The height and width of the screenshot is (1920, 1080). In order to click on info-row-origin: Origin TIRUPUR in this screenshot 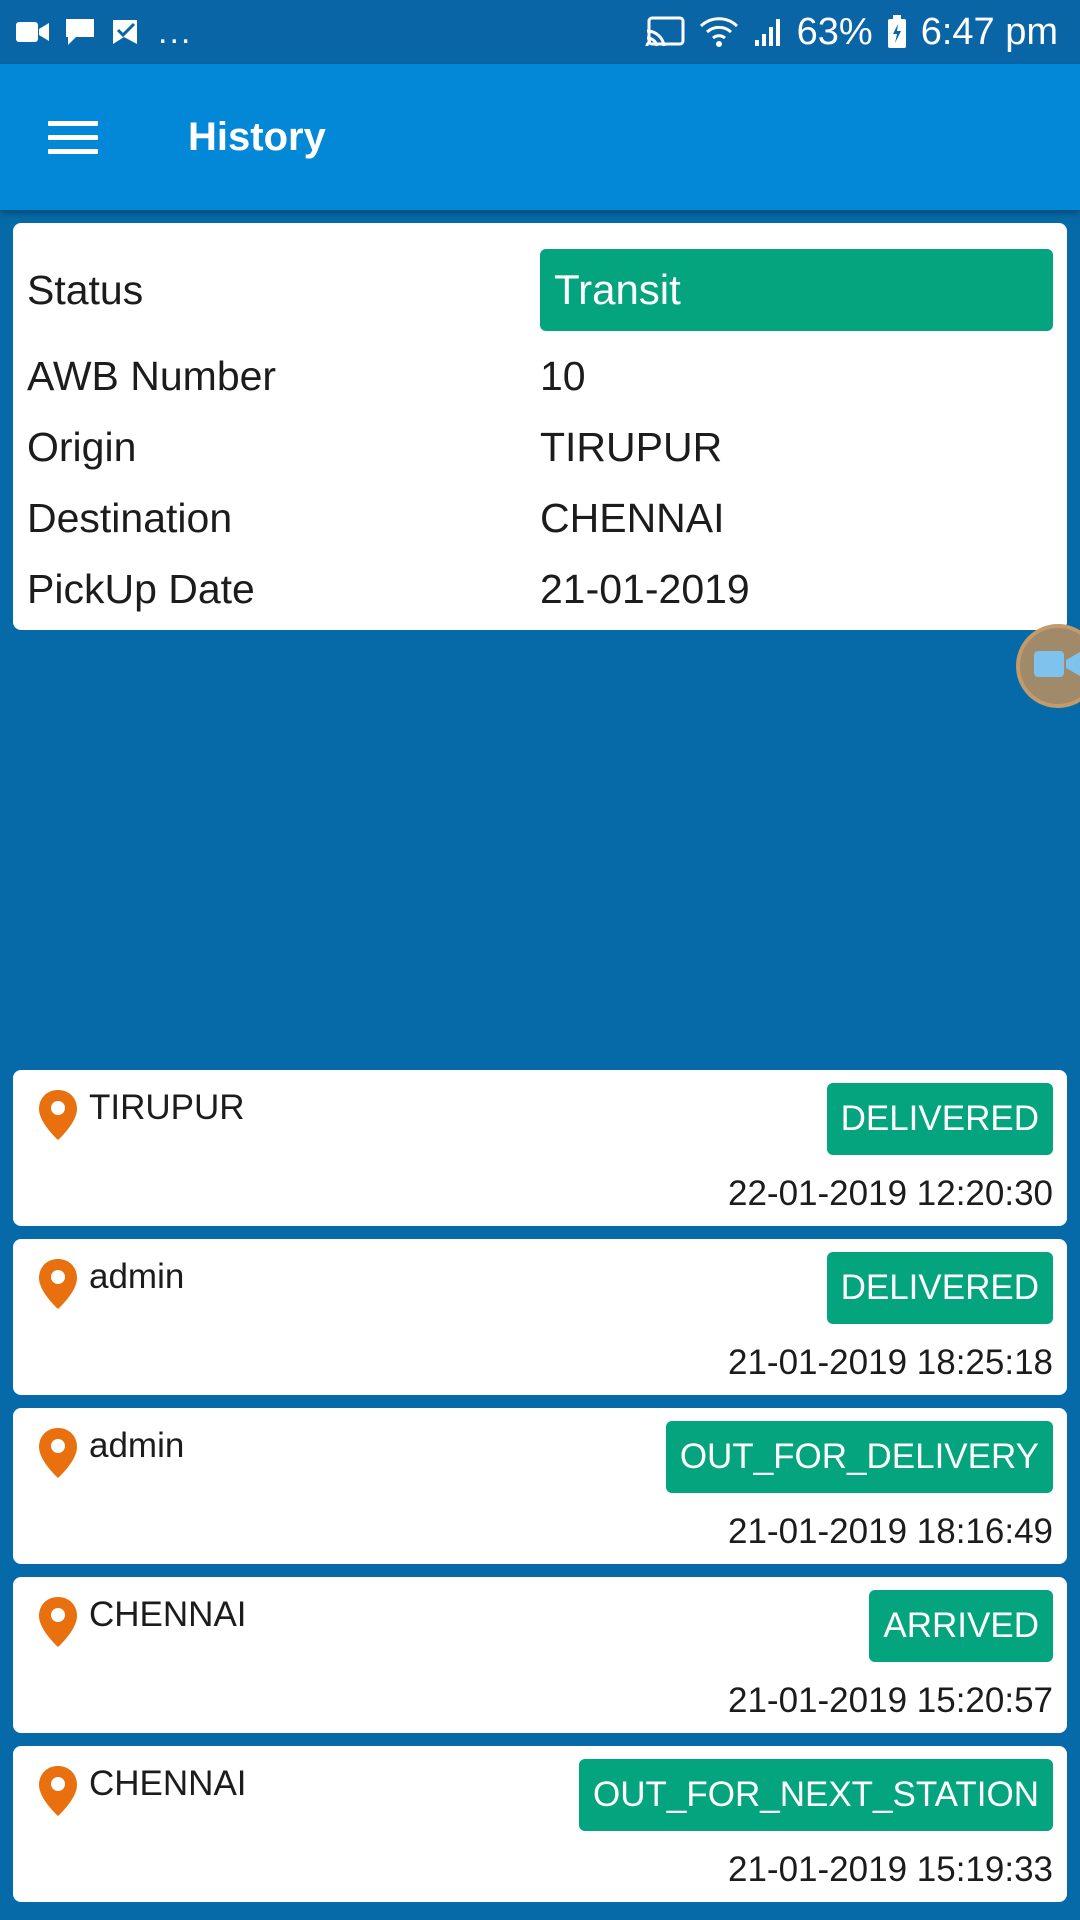, I will do `click(540, 447)`.